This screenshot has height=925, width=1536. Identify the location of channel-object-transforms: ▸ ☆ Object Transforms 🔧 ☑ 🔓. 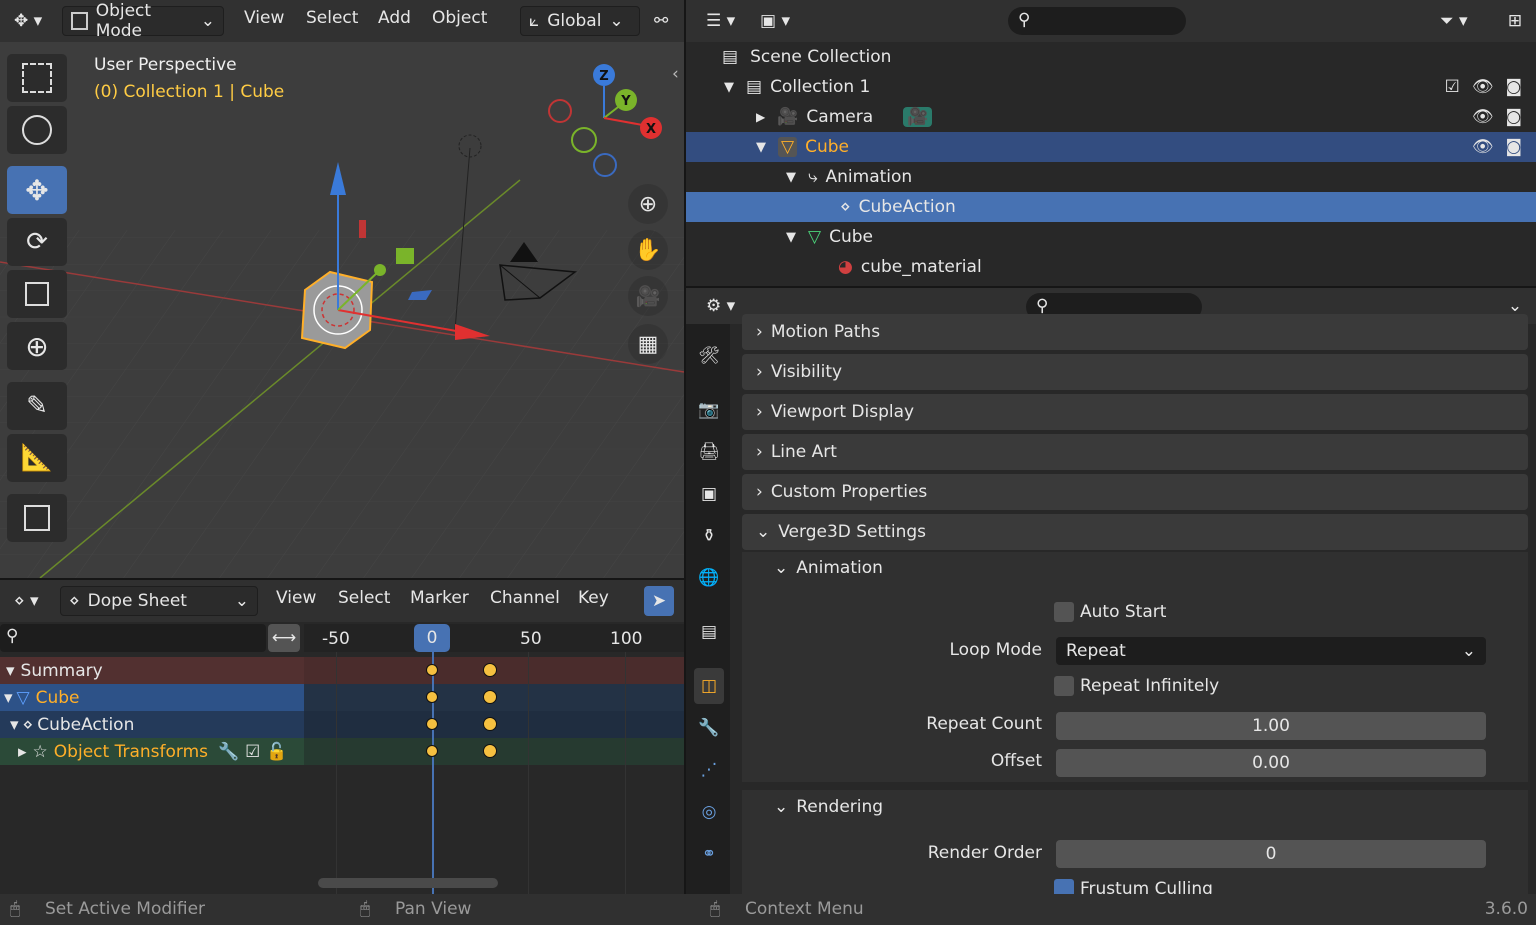
(342, 751).